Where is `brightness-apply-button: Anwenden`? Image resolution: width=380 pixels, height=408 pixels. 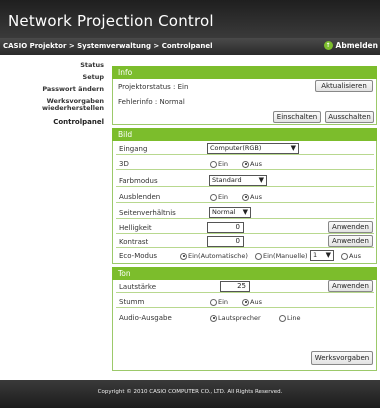
brightness-apply-button: Anwenden is located at coordinates (350, 227).